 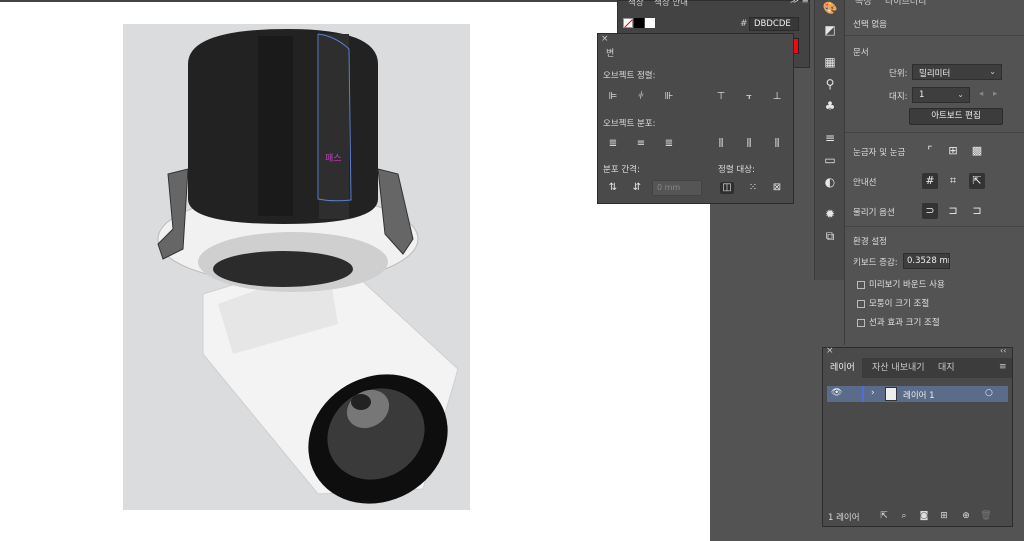 I want to click on layer-row: 👁 › 레이어 1 ○, so click(x=917, y=394).